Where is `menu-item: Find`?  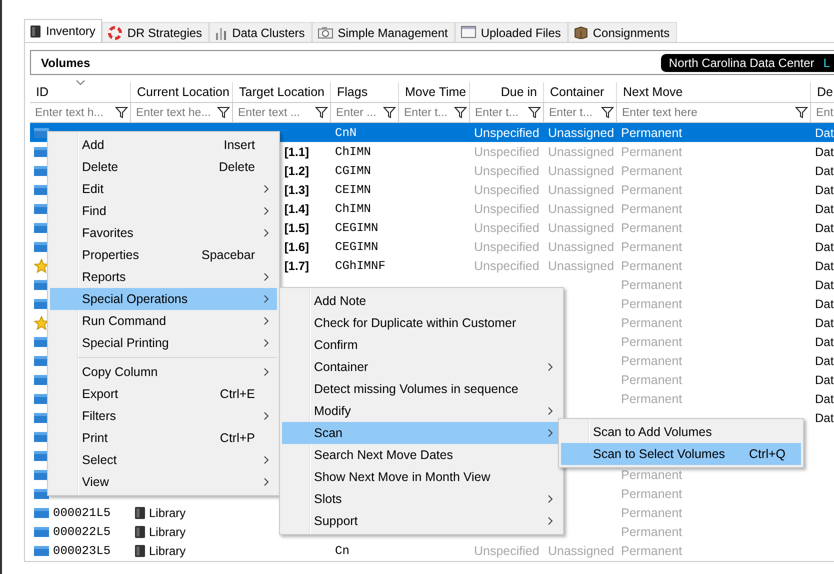 menu-item: Find is located at coordinates (163, 211).